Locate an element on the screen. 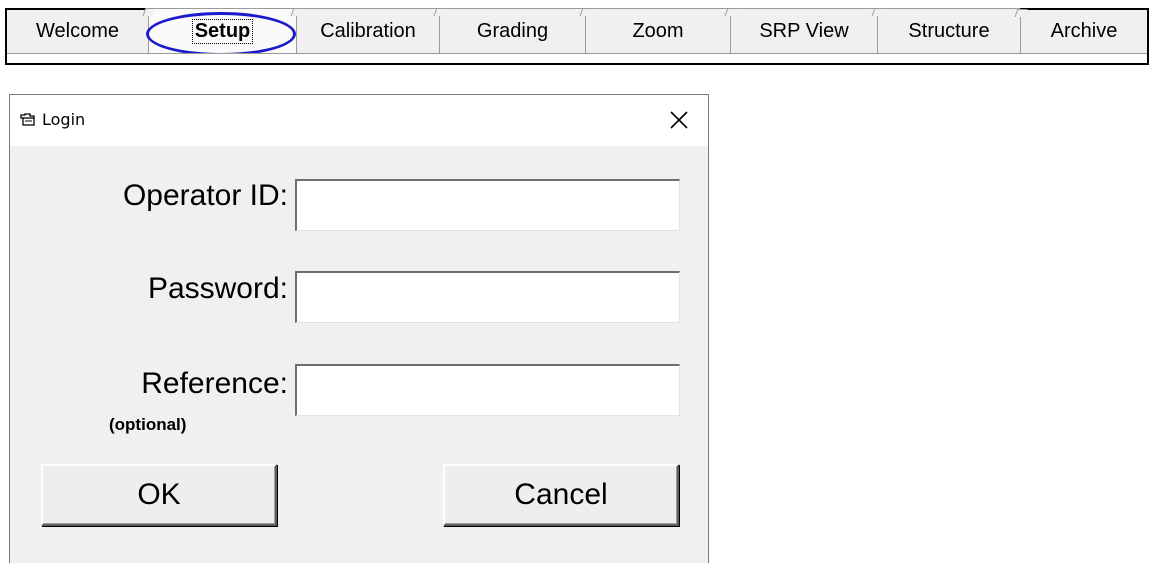  tab-panel-edge is located at coordinates (577, 59).